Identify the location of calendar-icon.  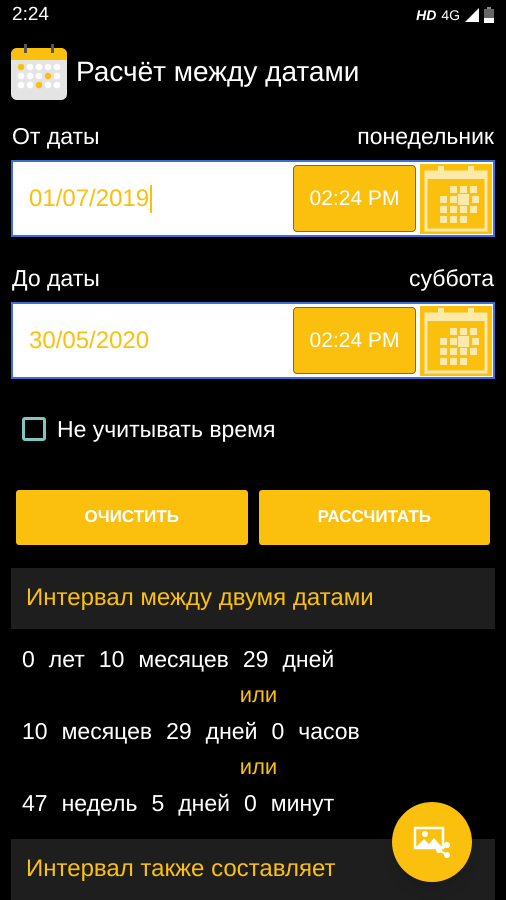
(39, 71).